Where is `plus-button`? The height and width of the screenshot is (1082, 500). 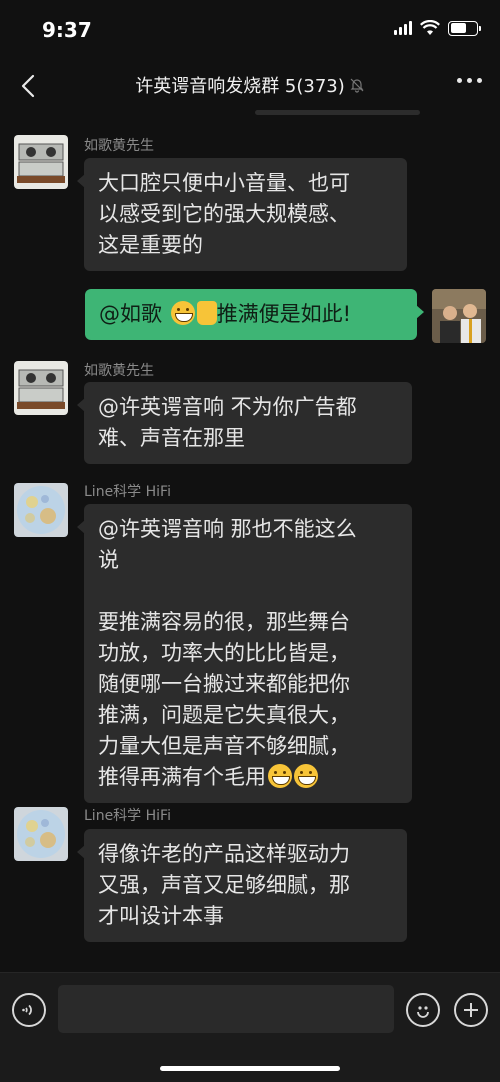 plus-button is located at coordinates (471, 1010).